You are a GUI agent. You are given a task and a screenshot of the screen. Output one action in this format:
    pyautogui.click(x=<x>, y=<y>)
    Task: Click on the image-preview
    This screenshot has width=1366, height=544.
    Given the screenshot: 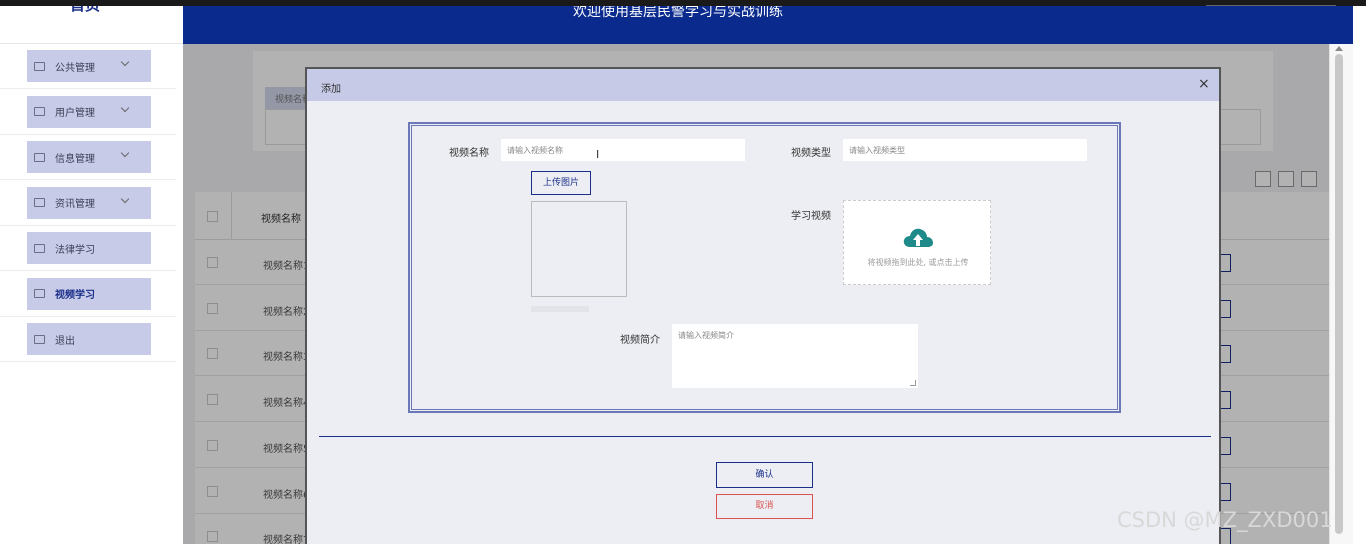 What is the action you would take?
    pyautogui.click(x=579, y=249)
    